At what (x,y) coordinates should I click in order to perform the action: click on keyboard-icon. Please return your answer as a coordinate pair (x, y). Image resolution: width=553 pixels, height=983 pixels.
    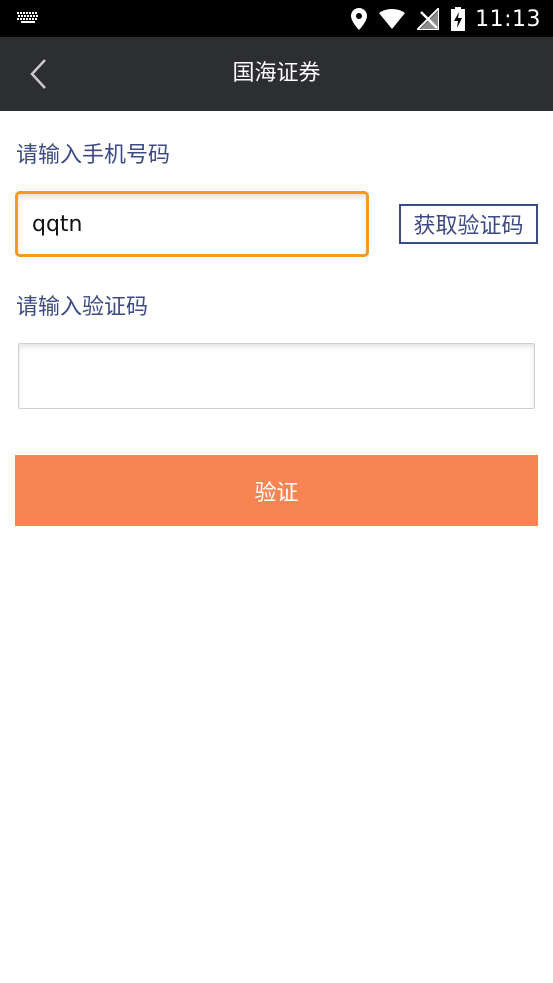
    Looking at the image, I should click on (27, 17).